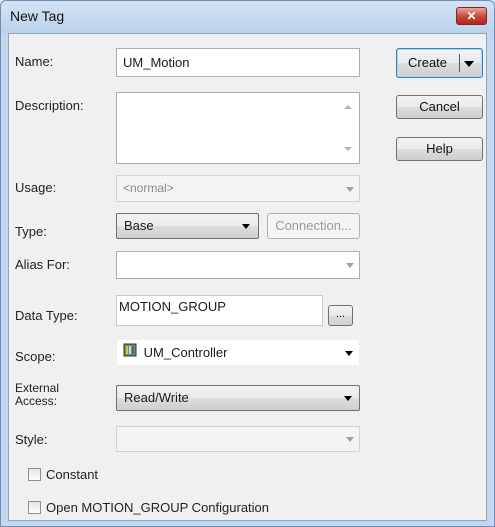 The height and width of the screenshot is (527, 495). What do you see at coordinates (34, 507) in the screenshot?
I see `open-configuration-checkbox` at bounding box center [34, 507].